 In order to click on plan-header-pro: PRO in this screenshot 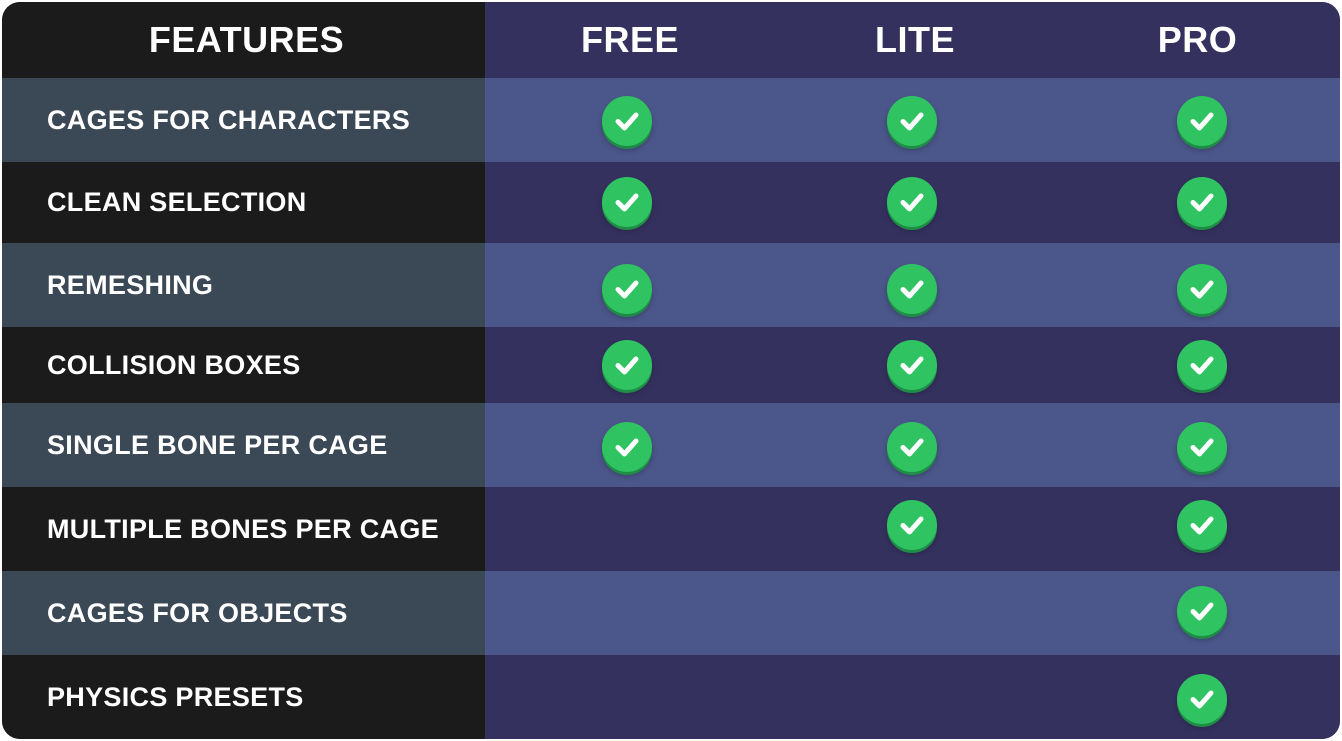, I will do `click(1197, 40)`.